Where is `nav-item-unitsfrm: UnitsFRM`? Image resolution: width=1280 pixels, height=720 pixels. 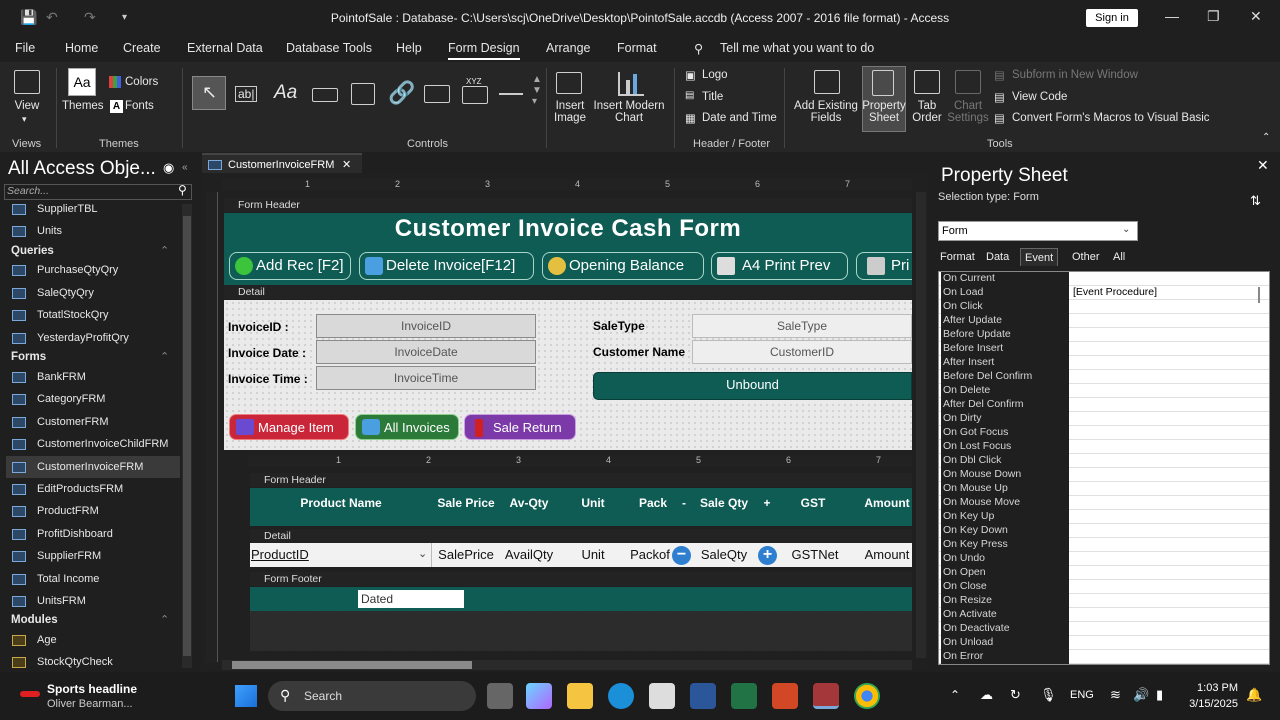 nav-item-unitsfrm: UnitsFRM is located at coordinates (96, 601).